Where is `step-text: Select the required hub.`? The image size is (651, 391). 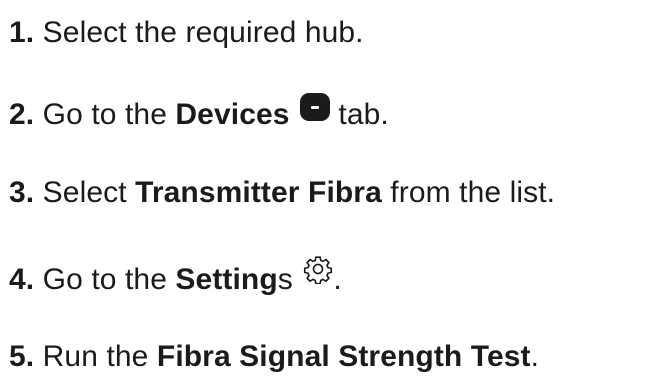 step-text: Select the required hub. is located at coordinates (203, 32).